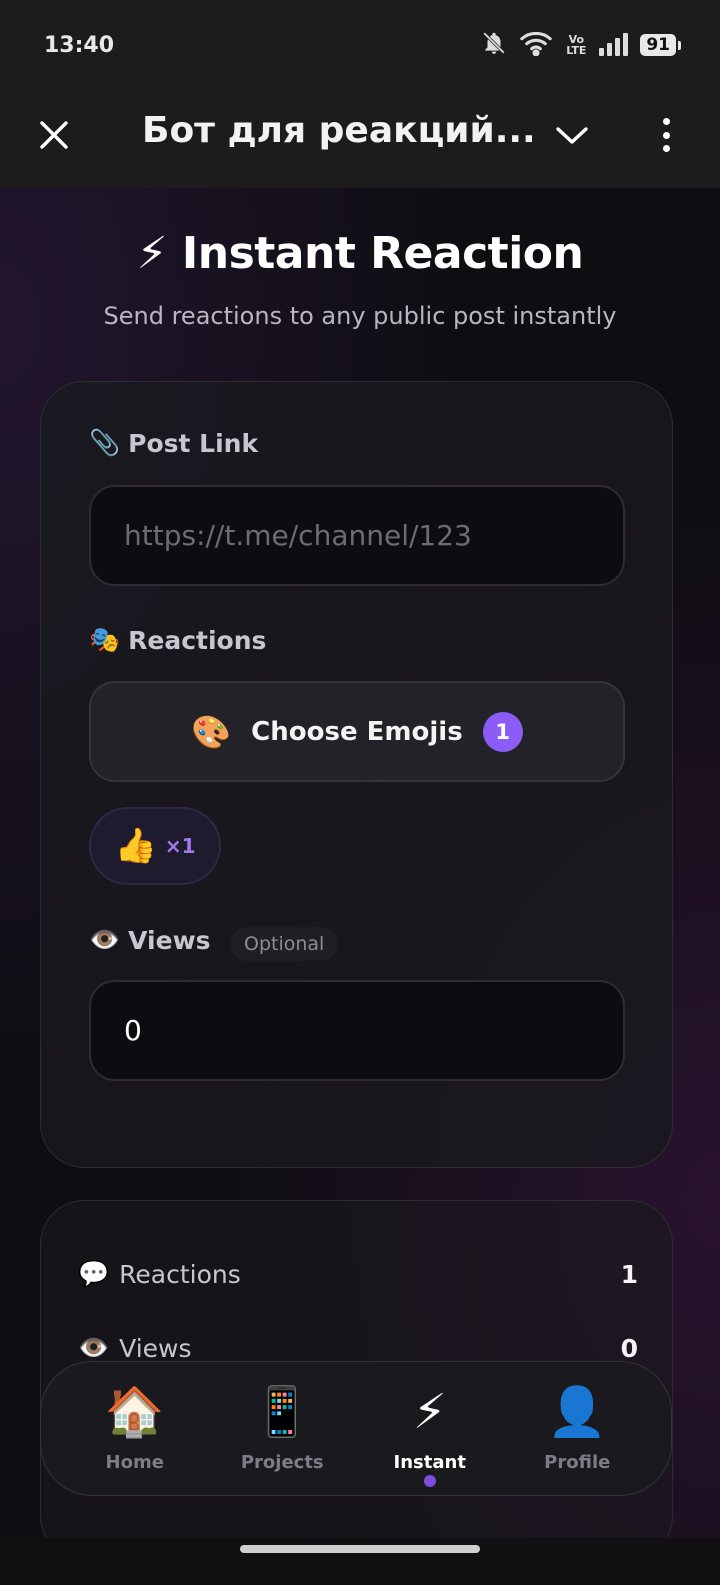 The width and height of the screenshot is (720, 1585). I want to click on reactions-label: 🎭 Reactions, so click(177, 640).